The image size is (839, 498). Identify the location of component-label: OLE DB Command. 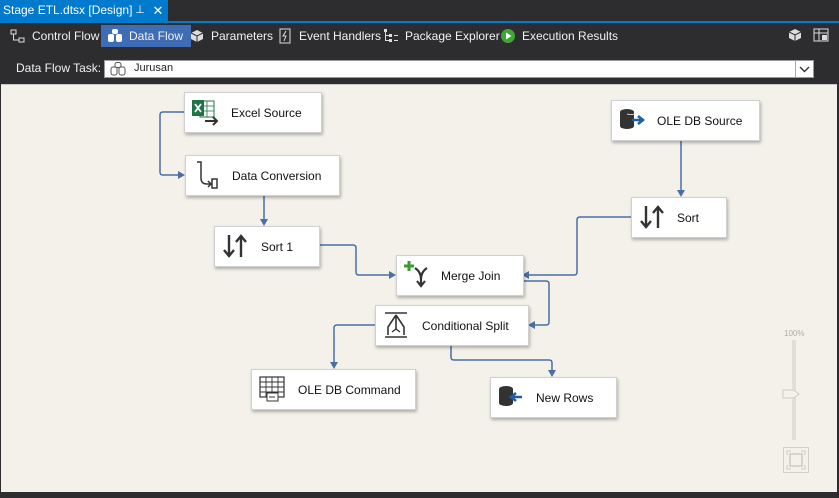
(349, 389).